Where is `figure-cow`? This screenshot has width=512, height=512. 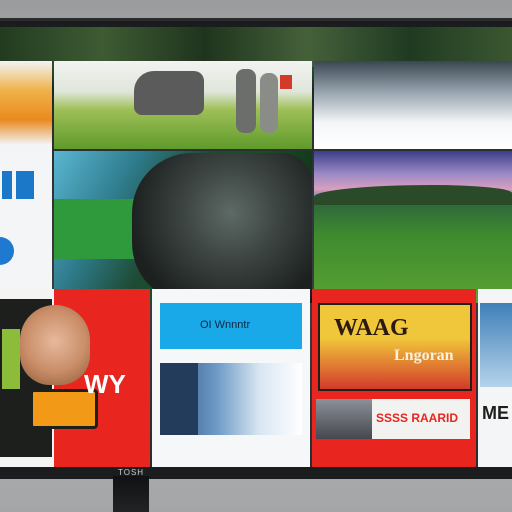
figure-cow is located at coordinates (169, 93).